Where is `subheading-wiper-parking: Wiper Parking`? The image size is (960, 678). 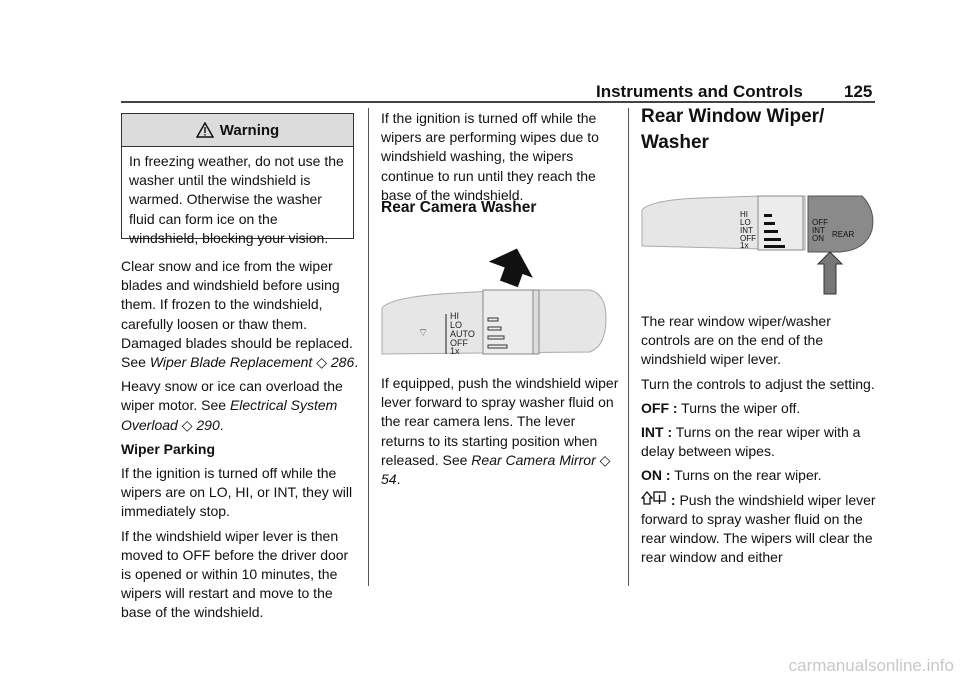
subheading-wiper-parking: Wiper Parking is located at coordinates (168, 448).